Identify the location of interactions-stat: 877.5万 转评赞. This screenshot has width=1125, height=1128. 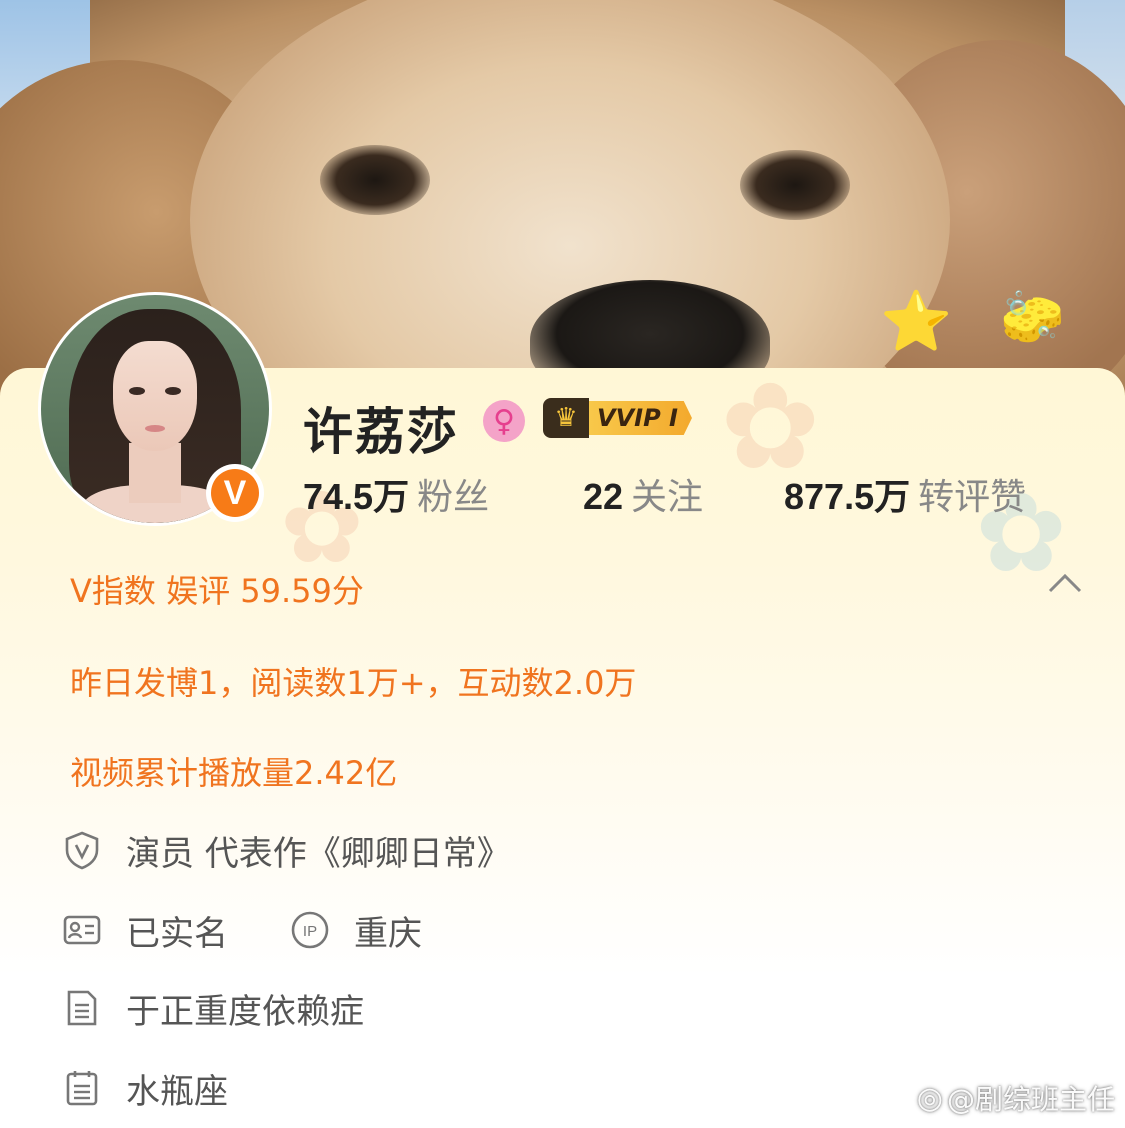
(905, 494).